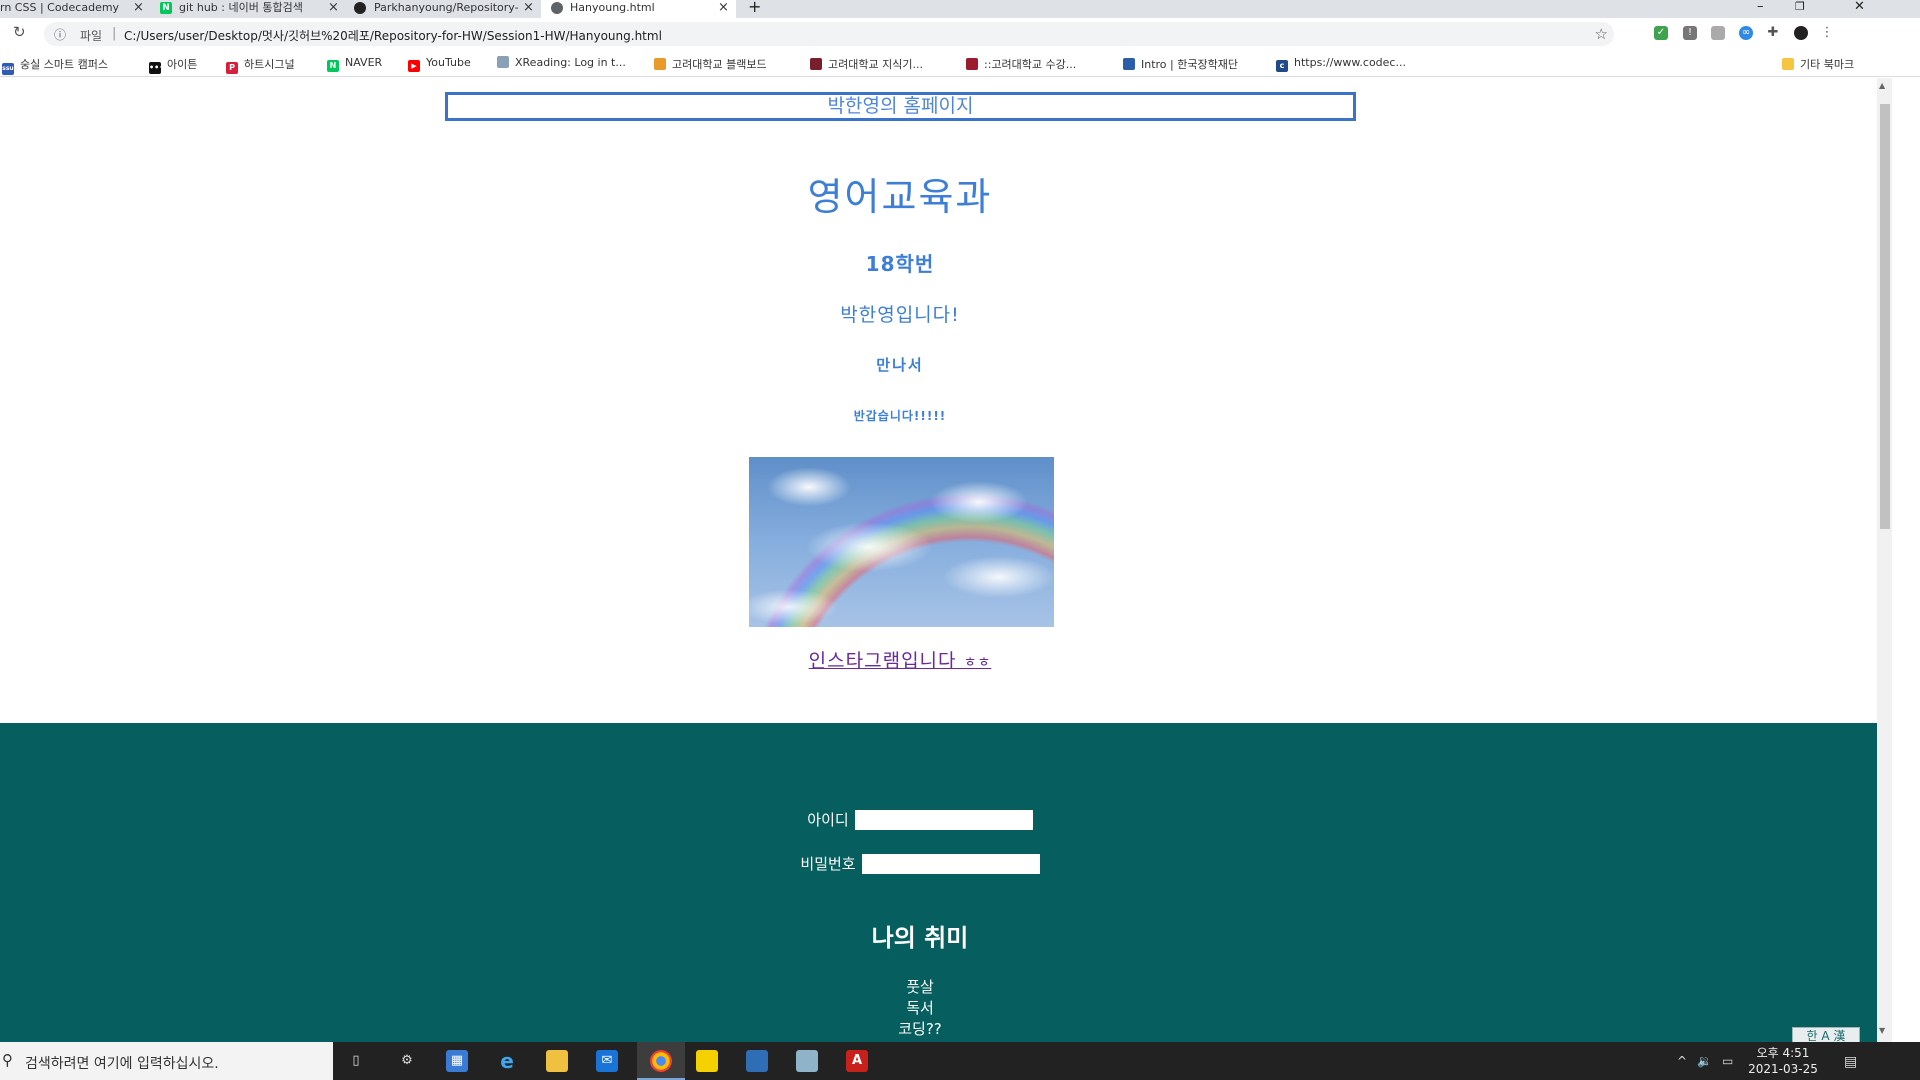  I want to click on password-input, so click(950, 863).